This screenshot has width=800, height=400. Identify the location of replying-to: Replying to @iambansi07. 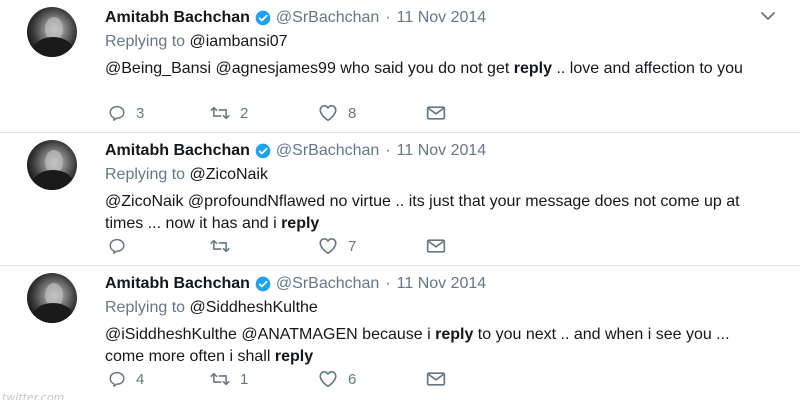
(196, 42).